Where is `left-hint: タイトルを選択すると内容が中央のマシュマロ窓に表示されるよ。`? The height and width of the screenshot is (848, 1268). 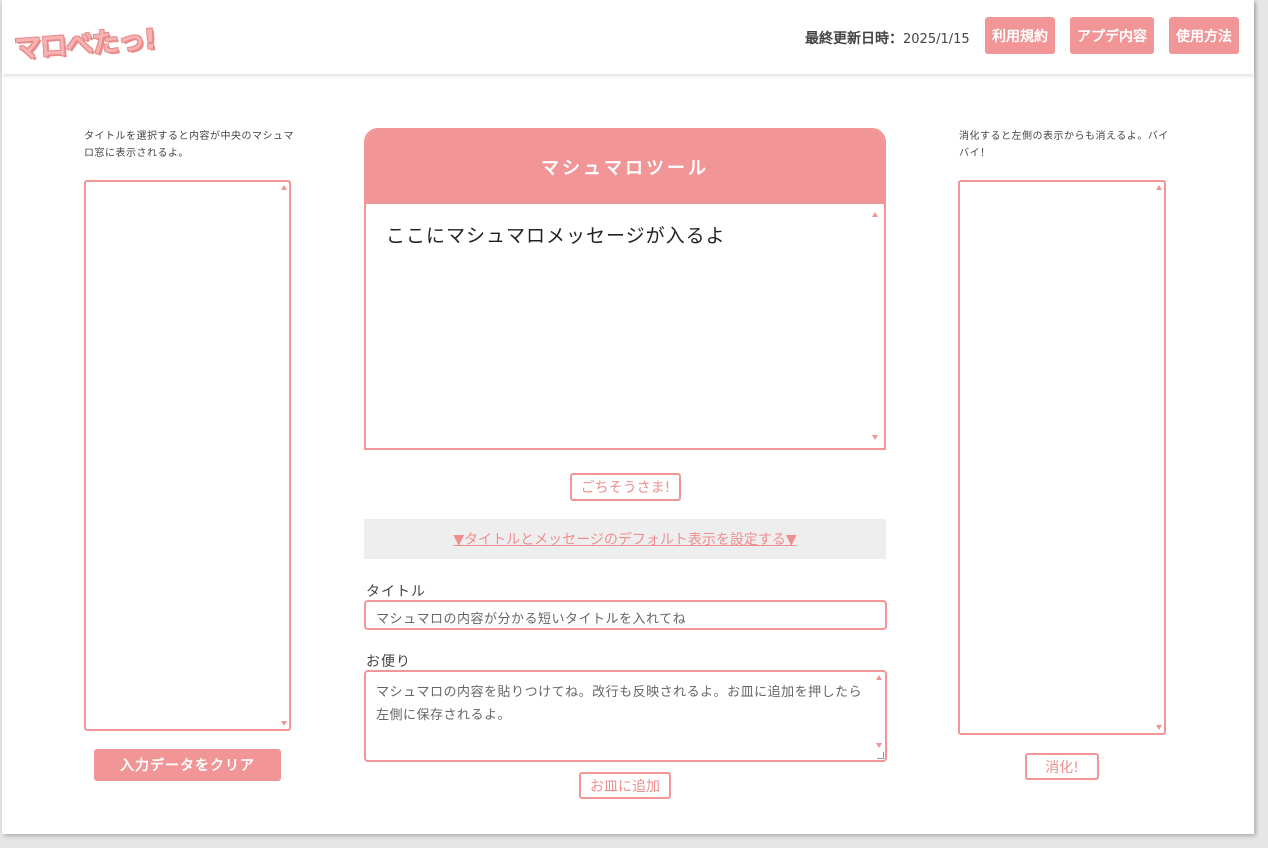
left-hint: タイトルを選択すると内容が中央のマシュマロ窓に表示されるよ。 is located at coordinates (189, 145).